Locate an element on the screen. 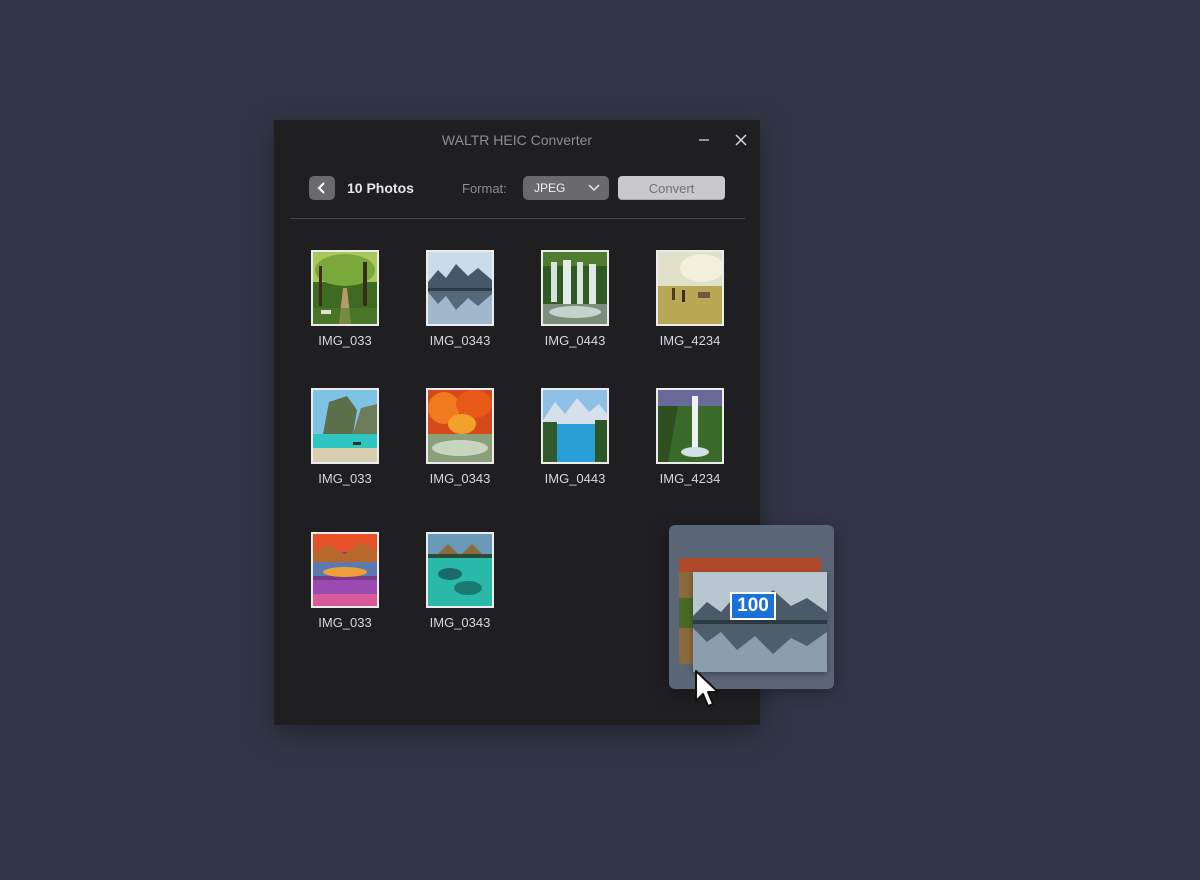 The height and width of the screenshot is (880, 1200). drag-count-badge: 100 is located at coordinates (753, 606).